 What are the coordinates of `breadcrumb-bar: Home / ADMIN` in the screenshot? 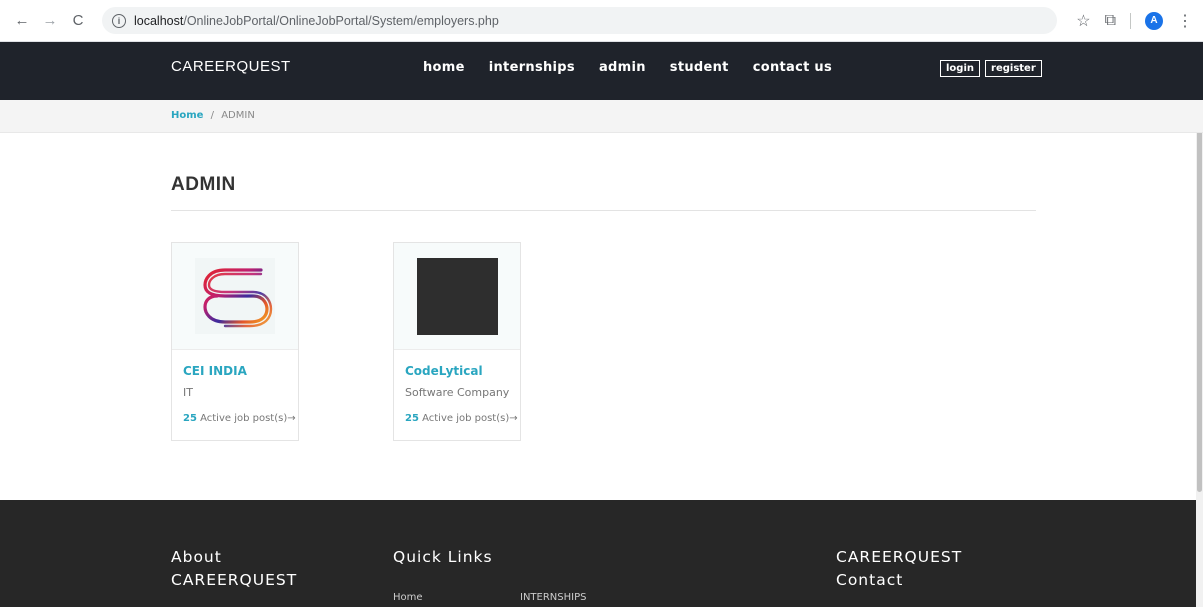 It's located at (601, 116).